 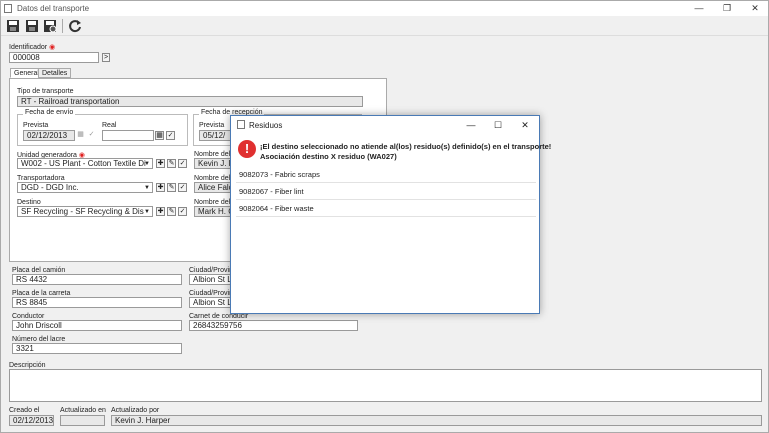 What do you see at coordinates (49, 135) in the screenshot?
I see `envio-prevista-field: 02/12/2013` at bounding box center [49, 135].